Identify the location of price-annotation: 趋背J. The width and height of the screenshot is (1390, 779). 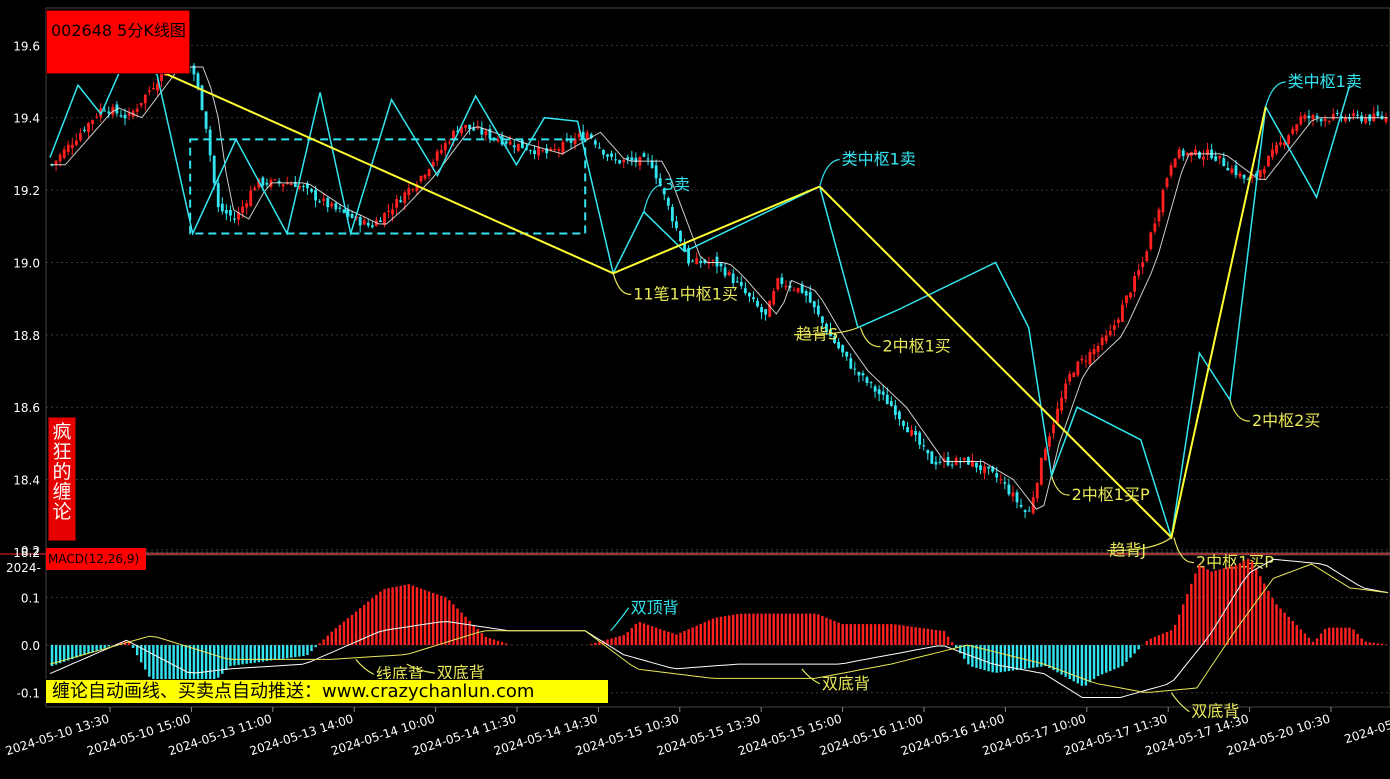
(1127, 550).